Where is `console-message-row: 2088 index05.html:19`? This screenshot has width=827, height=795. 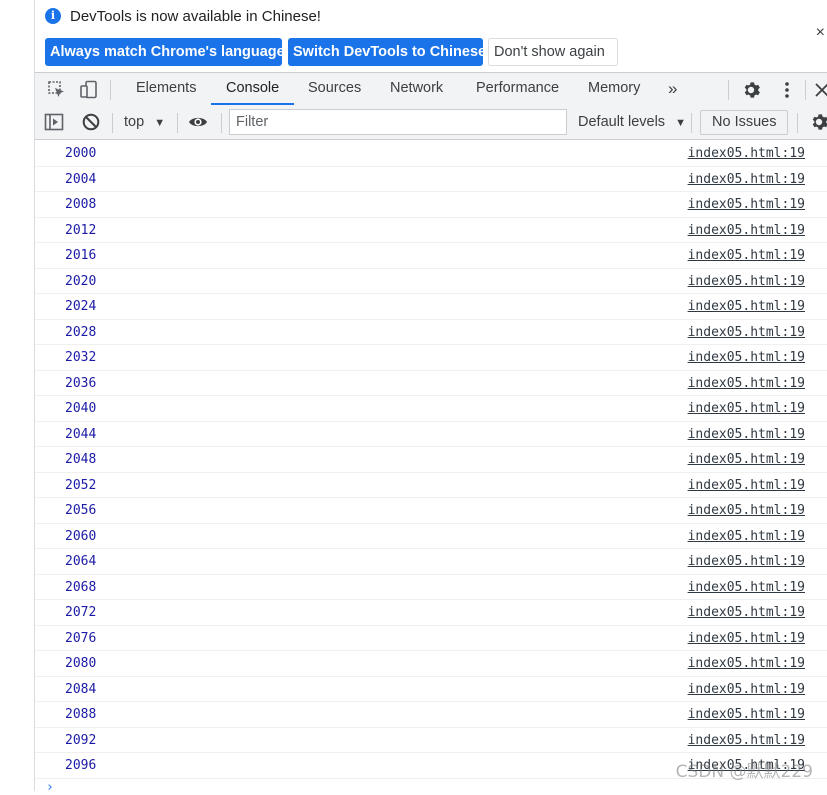
console-message-row: 2088 index05.html:19 is located at coordinates (431, 715).